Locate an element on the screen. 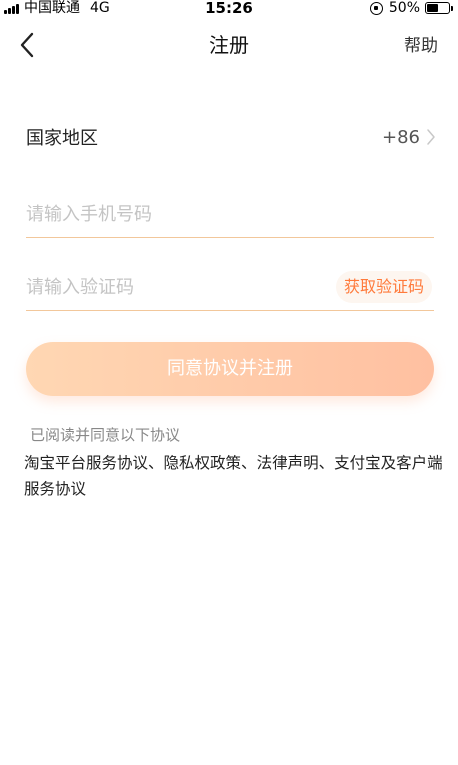 Image resolution: width=458 pixels, height=765 pixels. rotation-lock-icon is located at coordinates (376, 8).